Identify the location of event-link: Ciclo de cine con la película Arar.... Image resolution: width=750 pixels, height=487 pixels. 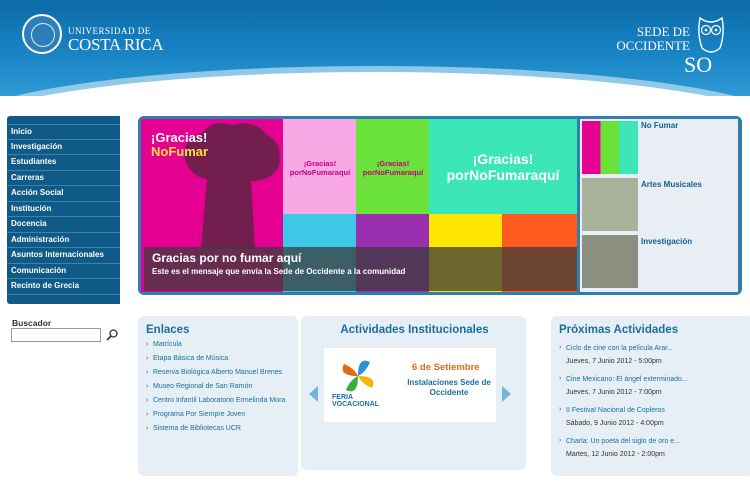
(658, 348).